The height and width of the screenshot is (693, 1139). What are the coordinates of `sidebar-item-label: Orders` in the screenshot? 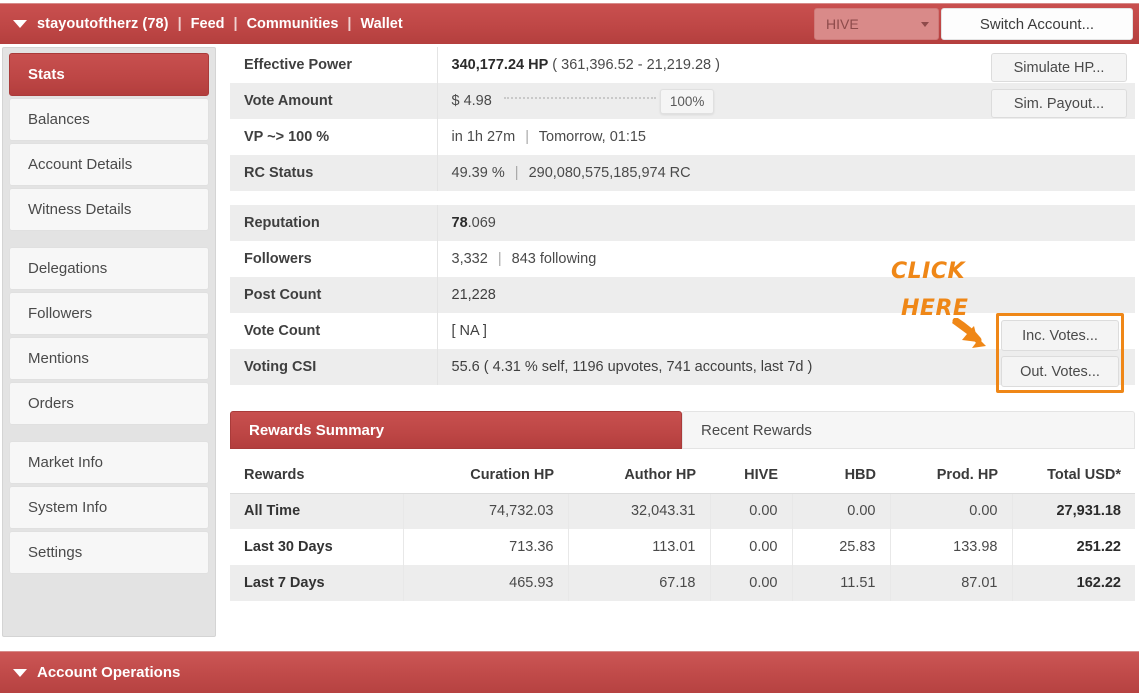 It's located at (51, 403).